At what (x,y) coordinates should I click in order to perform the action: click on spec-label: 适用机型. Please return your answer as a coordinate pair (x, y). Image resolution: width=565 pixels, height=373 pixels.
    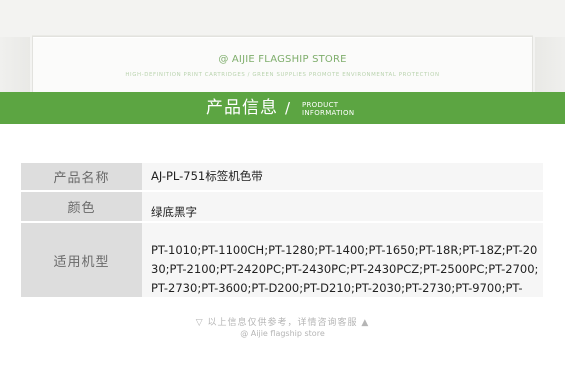
    Looking at the image, I should click on (81, 259).